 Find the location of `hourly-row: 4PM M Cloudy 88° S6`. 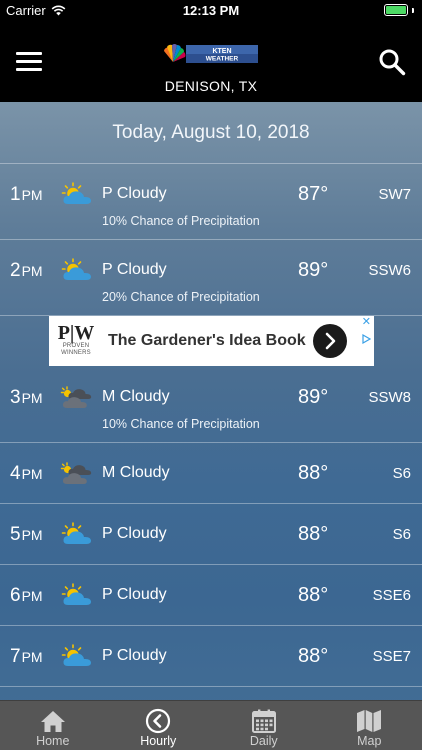

hourly-row: 4PM M Cloudy 88° S6 is located at coordinates (211, 473).